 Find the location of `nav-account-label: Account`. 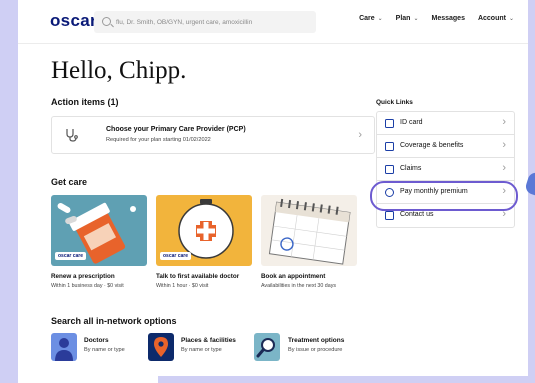

nav-account-label: Account is located at coordinates (491, 18).